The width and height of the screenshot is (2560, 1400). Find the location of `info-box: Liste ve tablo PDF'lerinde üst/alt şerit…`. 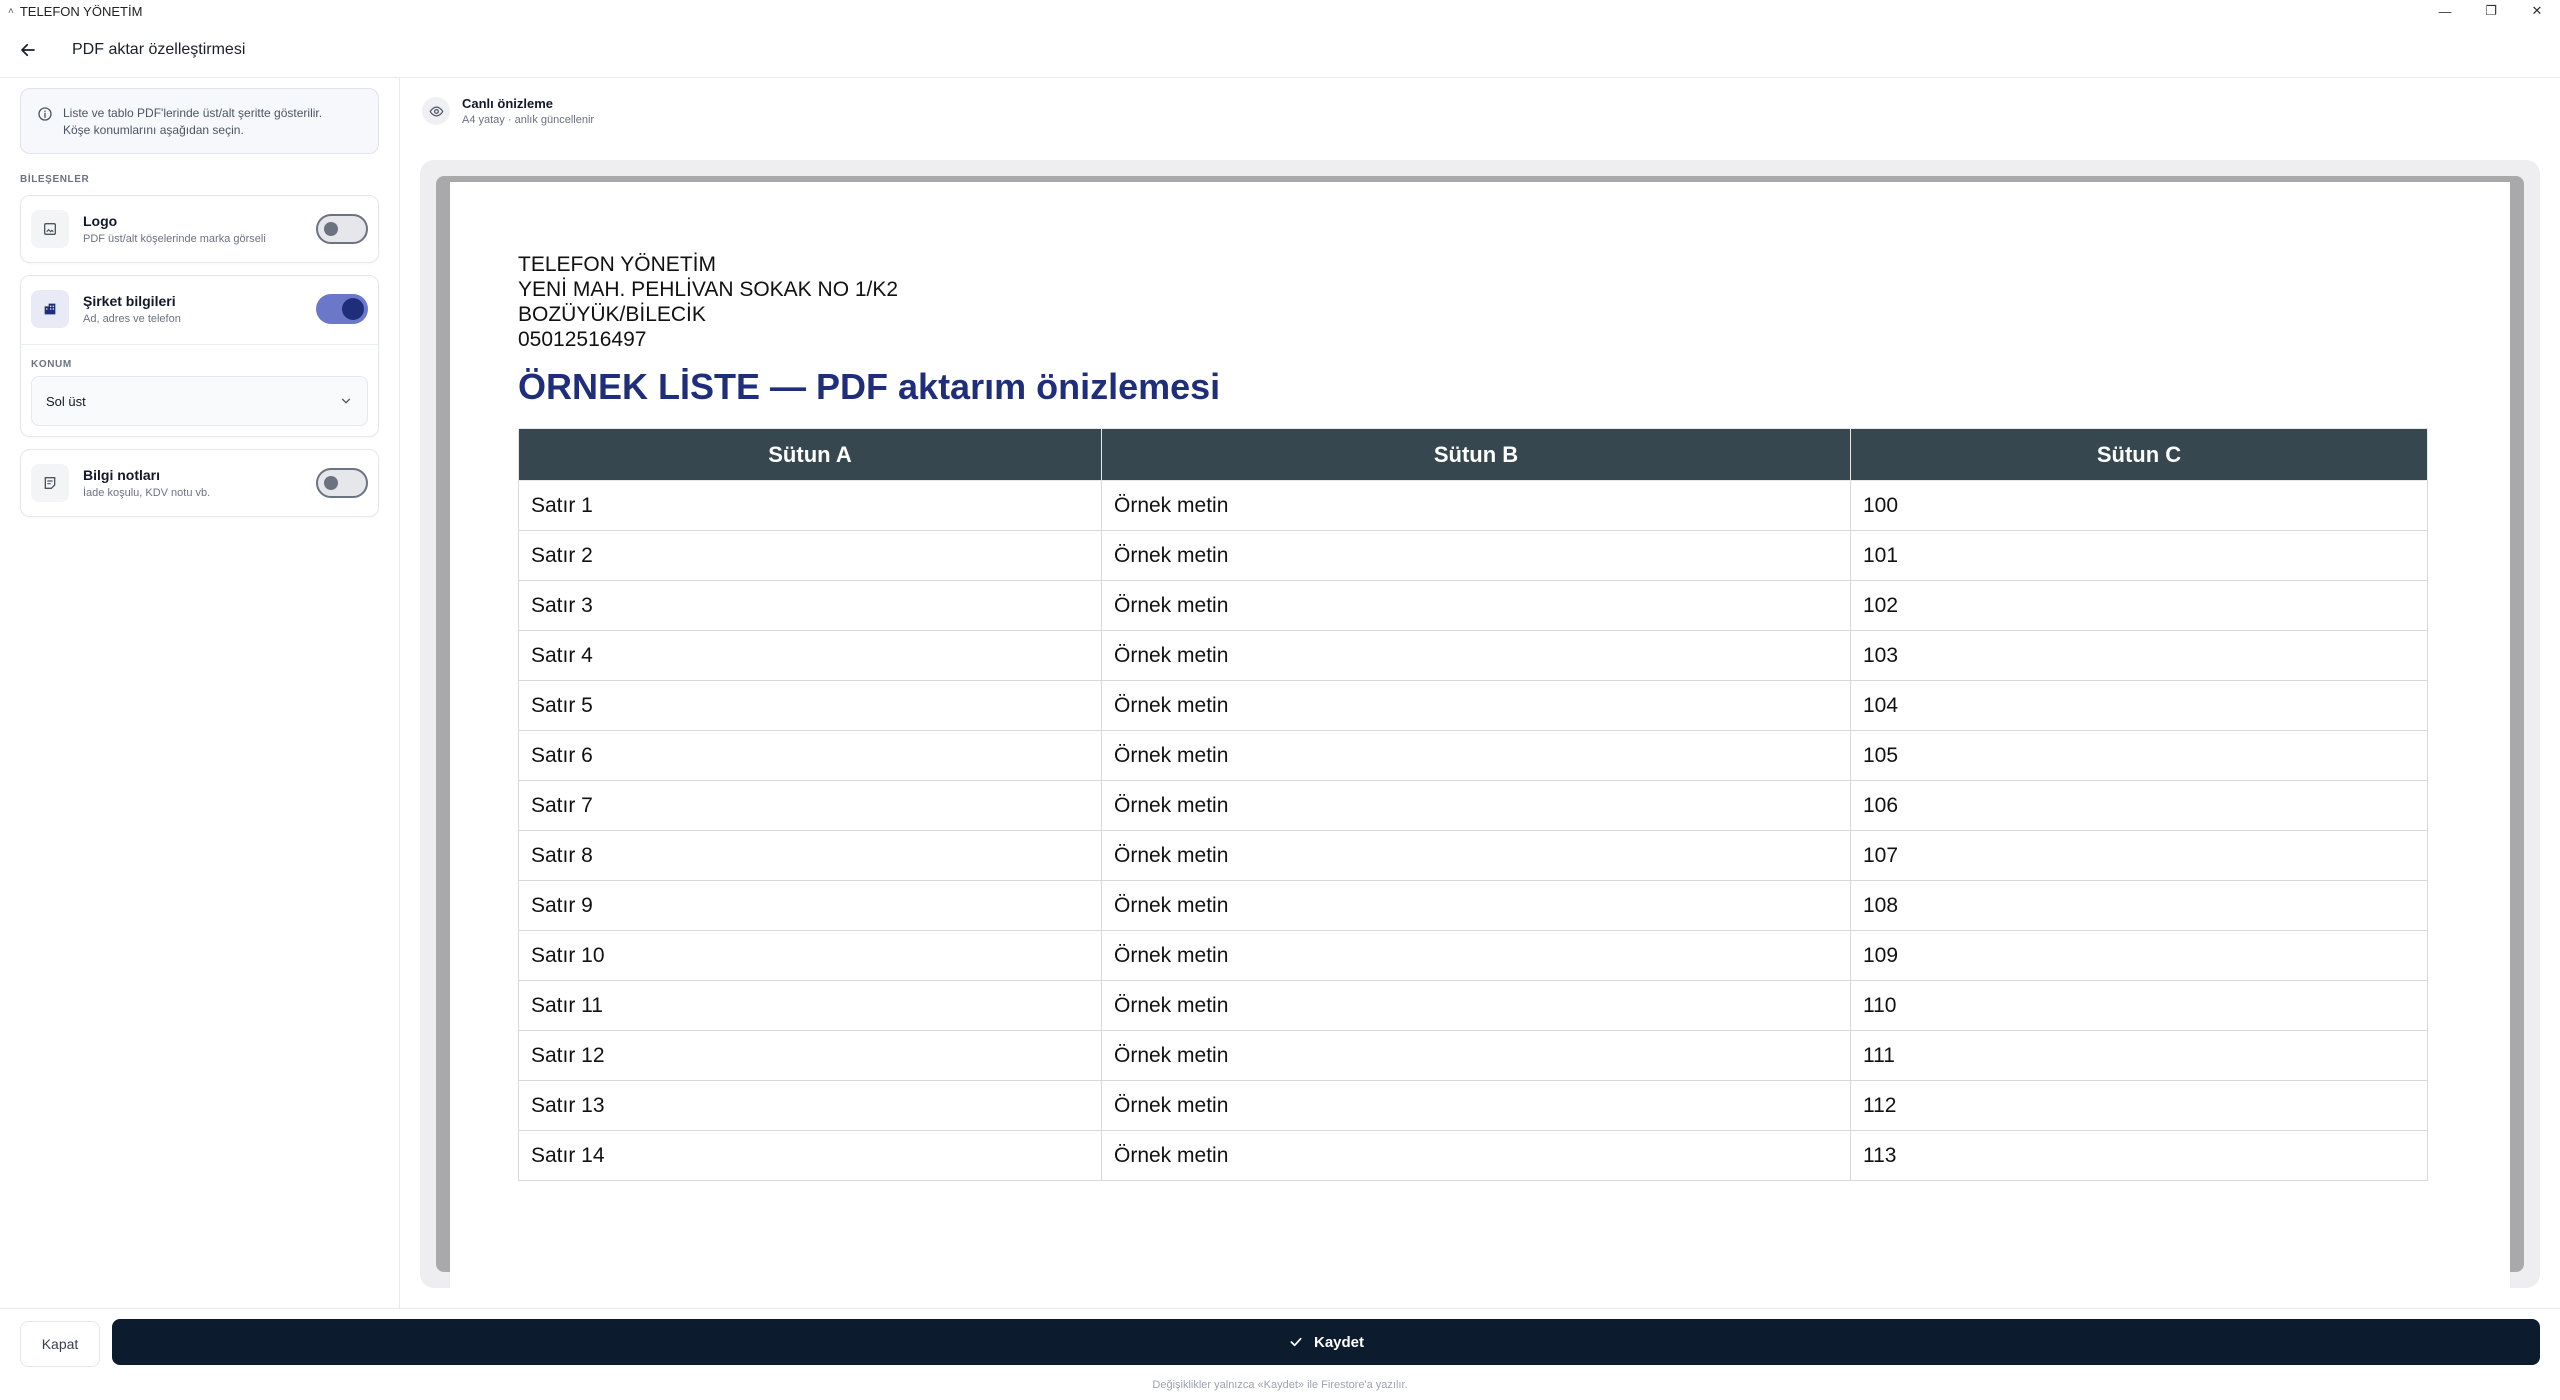

info-box: Liste ve tablo PDF'lerinde üst/alt şerit… is located at coordinates (199, 121).